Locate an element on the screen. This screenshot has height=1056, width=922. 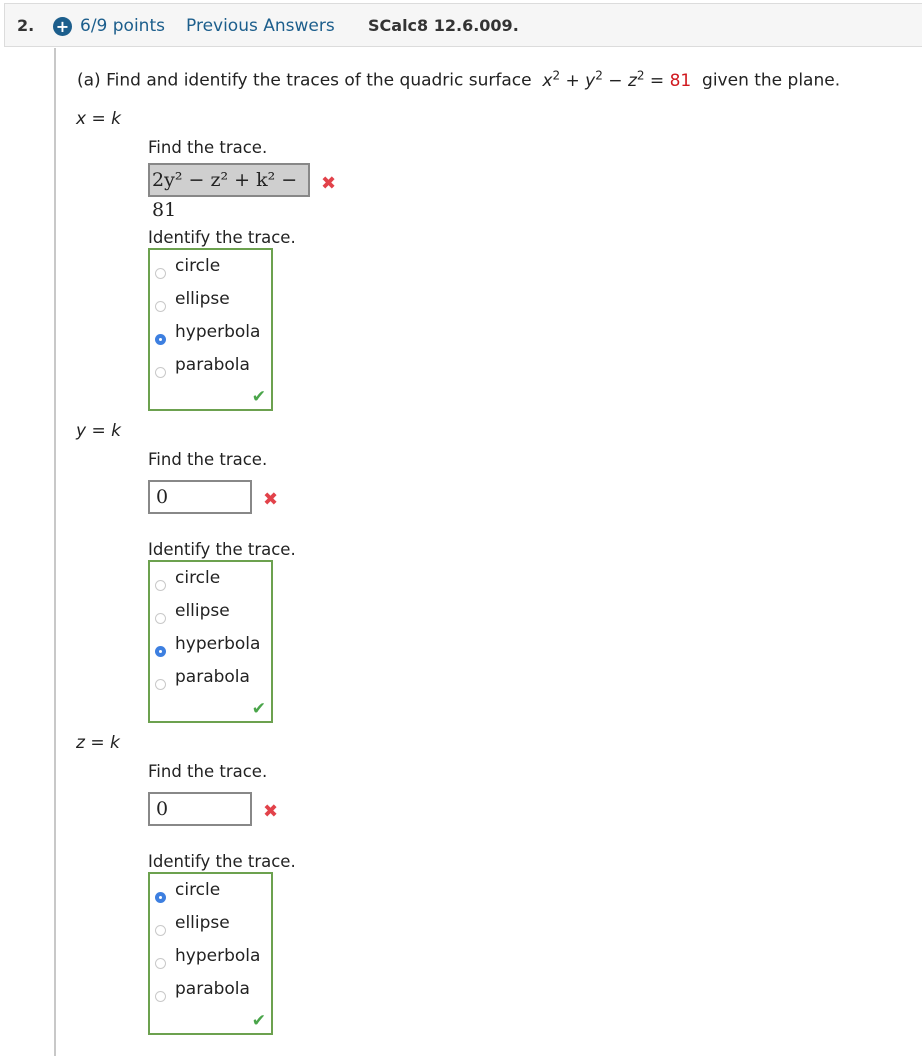
plane-label: z = k is located at coordinates (98, 743).